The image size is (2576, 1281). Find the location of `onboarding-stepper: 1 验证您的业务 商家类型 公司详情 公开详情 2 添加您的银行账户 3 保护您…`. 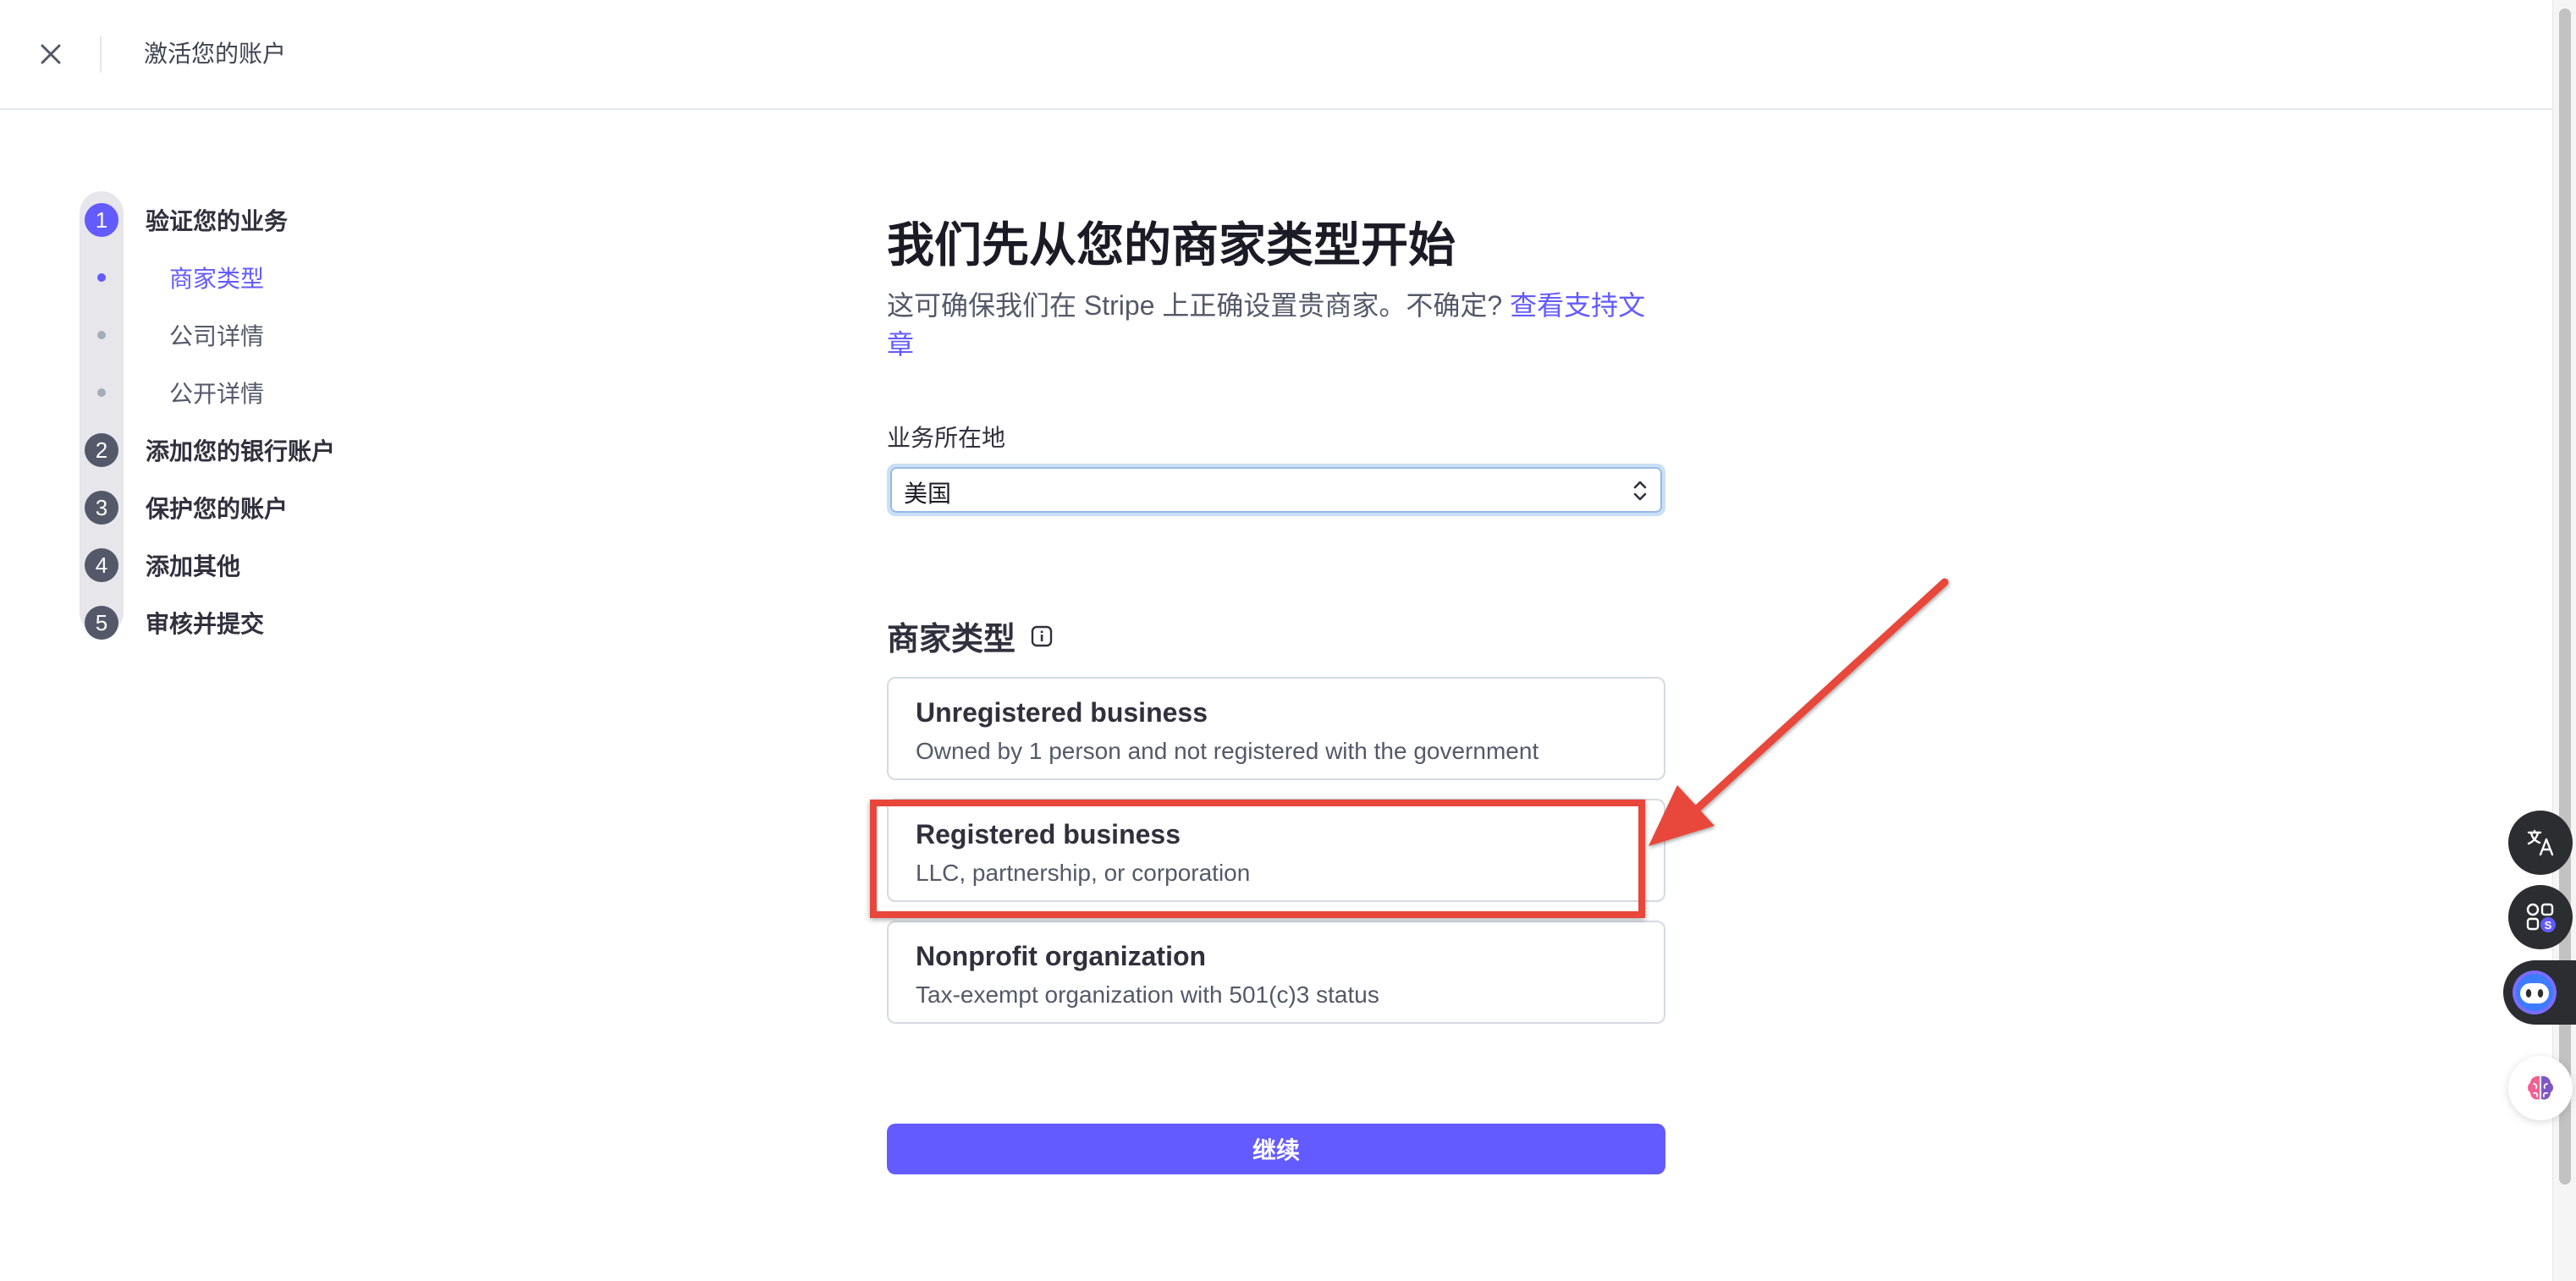

onboarding-stepper: 1 验证您的业务 商家类型 公司详情 公开详情 2 添加您的银行账户 3 保护您… is located at coordinates (249, 419).